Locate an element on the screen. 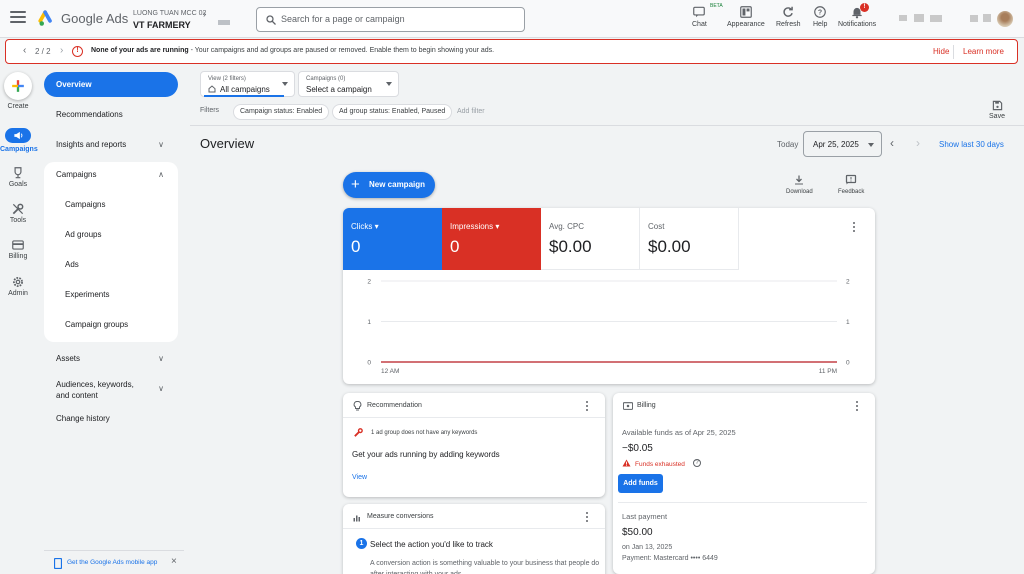  refresh-label: Refresh is located at coordinates (788, 24).